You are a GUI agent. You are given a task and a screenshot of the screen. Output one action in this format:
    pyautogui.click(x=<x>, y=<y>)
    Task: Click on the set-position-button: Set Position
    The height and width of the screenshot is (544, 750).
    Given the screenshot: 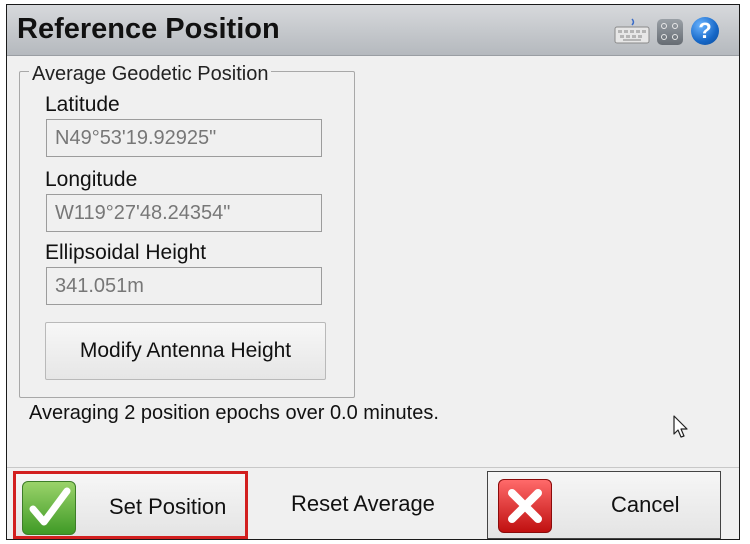 What is the action you would take?
    pyautogui.click(x=130, y=505)
    